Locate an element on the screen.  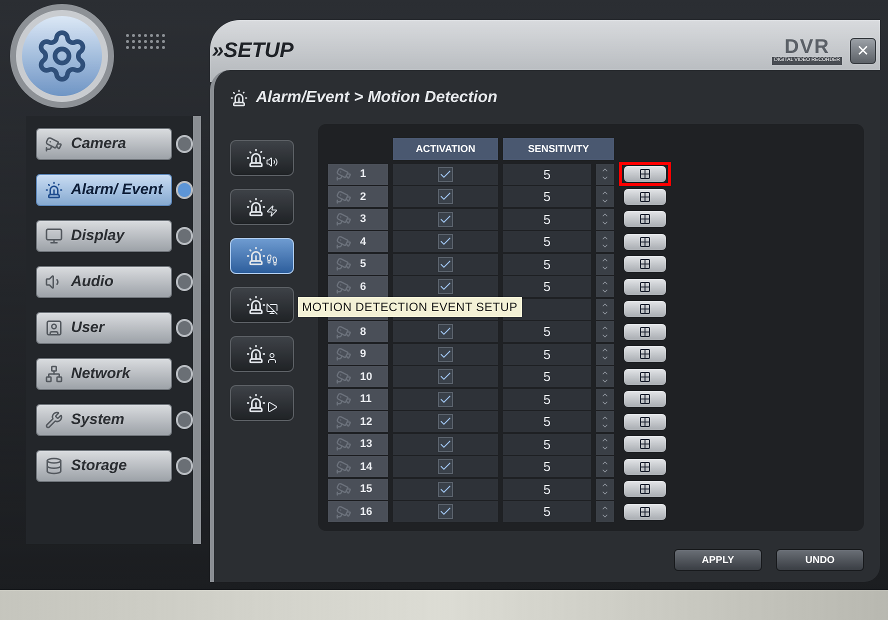
action-button: UNDO is located at coordinates (820, 560).